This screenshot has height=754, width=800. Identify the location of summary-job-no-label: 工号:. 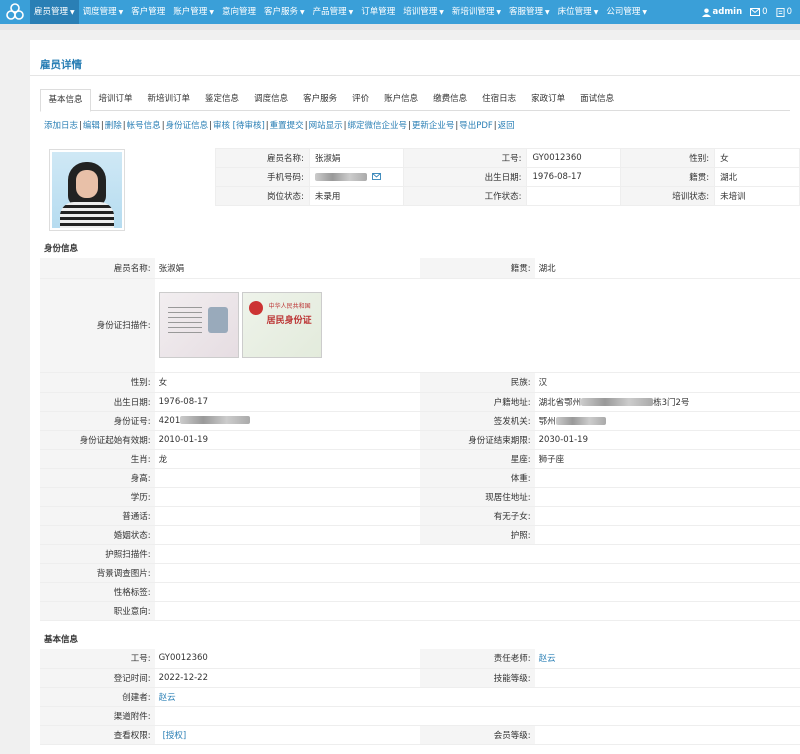
(465, 158).